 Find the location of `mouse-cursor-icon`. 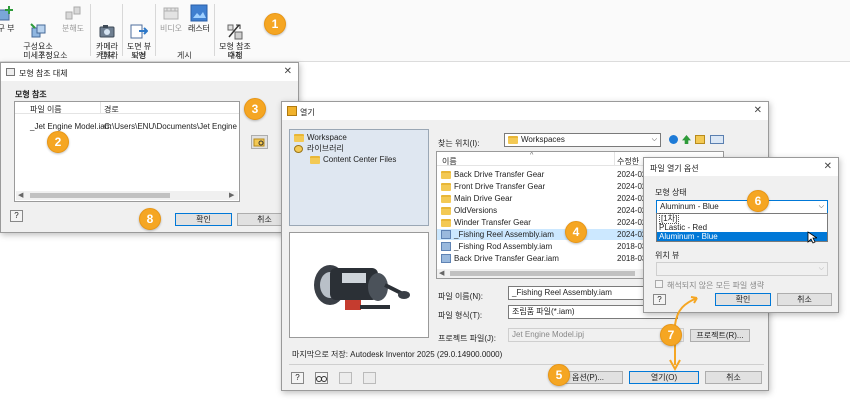

mouse-cursor-icon is located at coordinates (812, 237).